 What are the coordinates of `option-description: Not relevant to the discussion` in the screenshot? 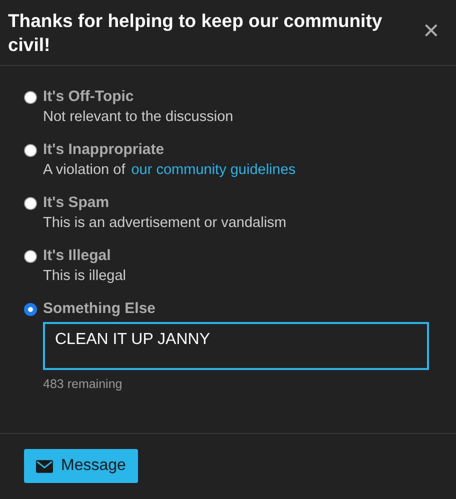 It's located at (138, 117).